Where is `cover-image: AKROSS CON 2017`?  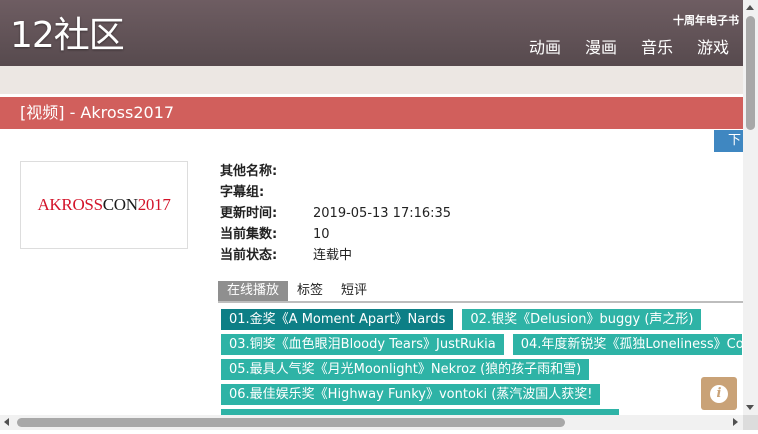 cover-image: AKROSS CON 2017 is located at coordinates (104, 205).